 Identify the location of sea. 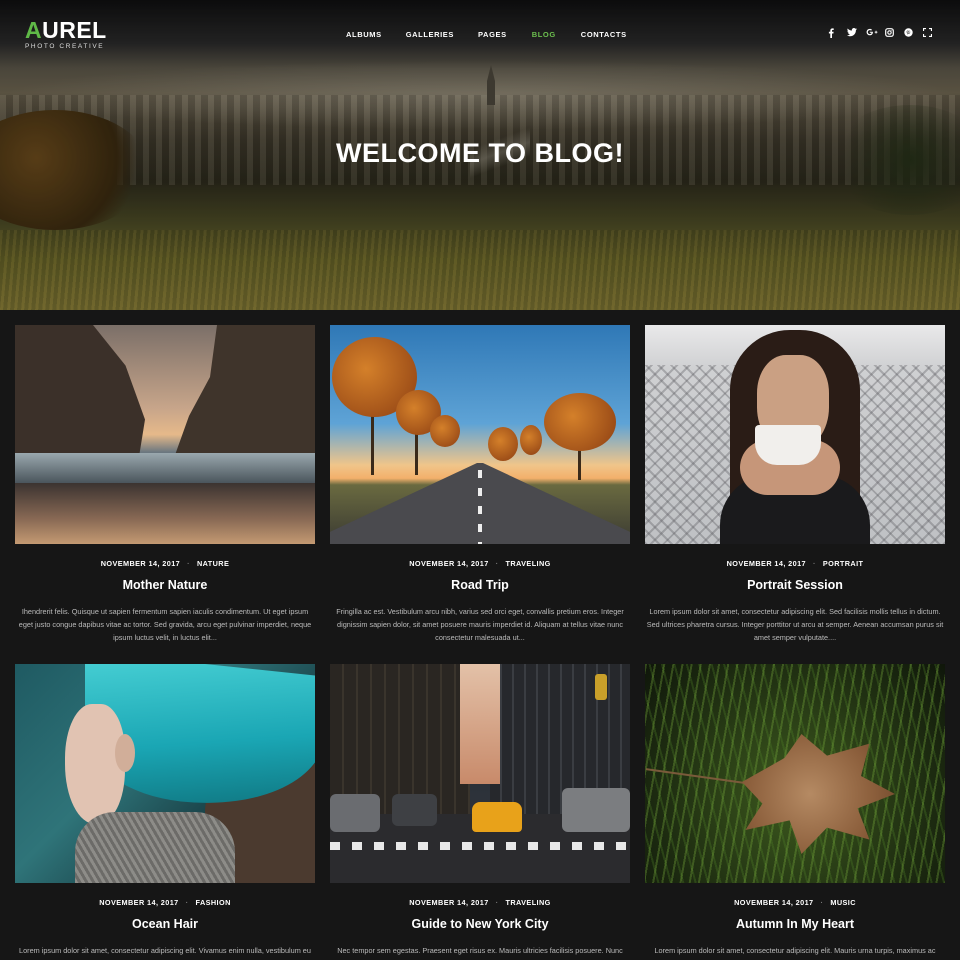
(165, 468).